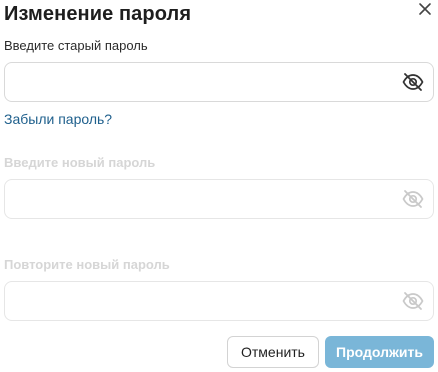  Describe the element at coordinates (80, 162) in the screenshot. I see `new-password-label: Введите новый пароль` at that location.